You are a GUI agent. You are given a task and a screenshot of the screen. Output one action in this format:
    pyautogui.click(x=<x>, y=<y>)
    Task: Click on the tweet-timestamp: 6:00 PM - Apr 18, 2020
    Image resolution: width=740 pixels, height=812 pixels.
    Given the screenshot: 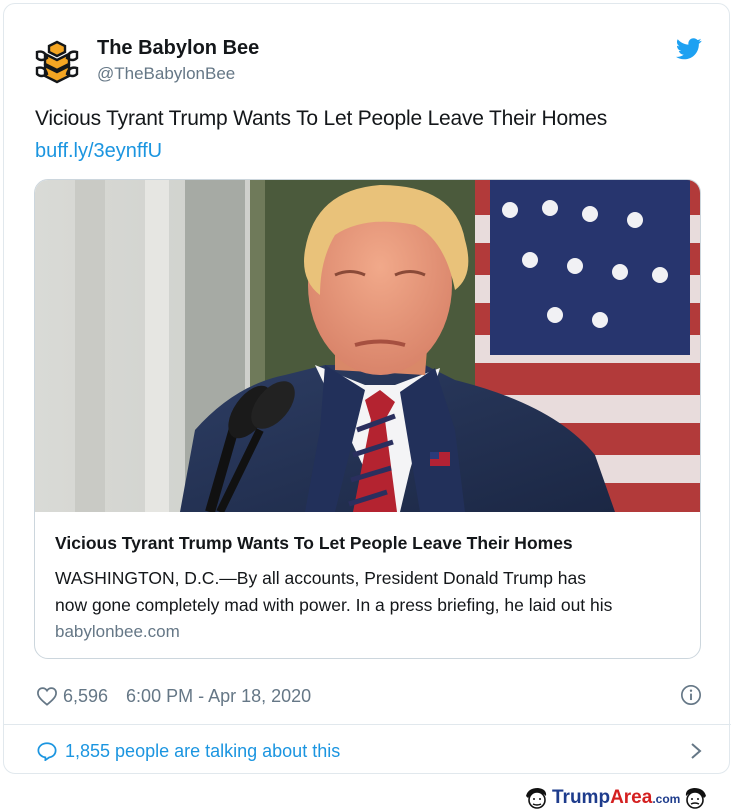 What is the action you would take?
    pyautogui.click(x=218, y=696)
    